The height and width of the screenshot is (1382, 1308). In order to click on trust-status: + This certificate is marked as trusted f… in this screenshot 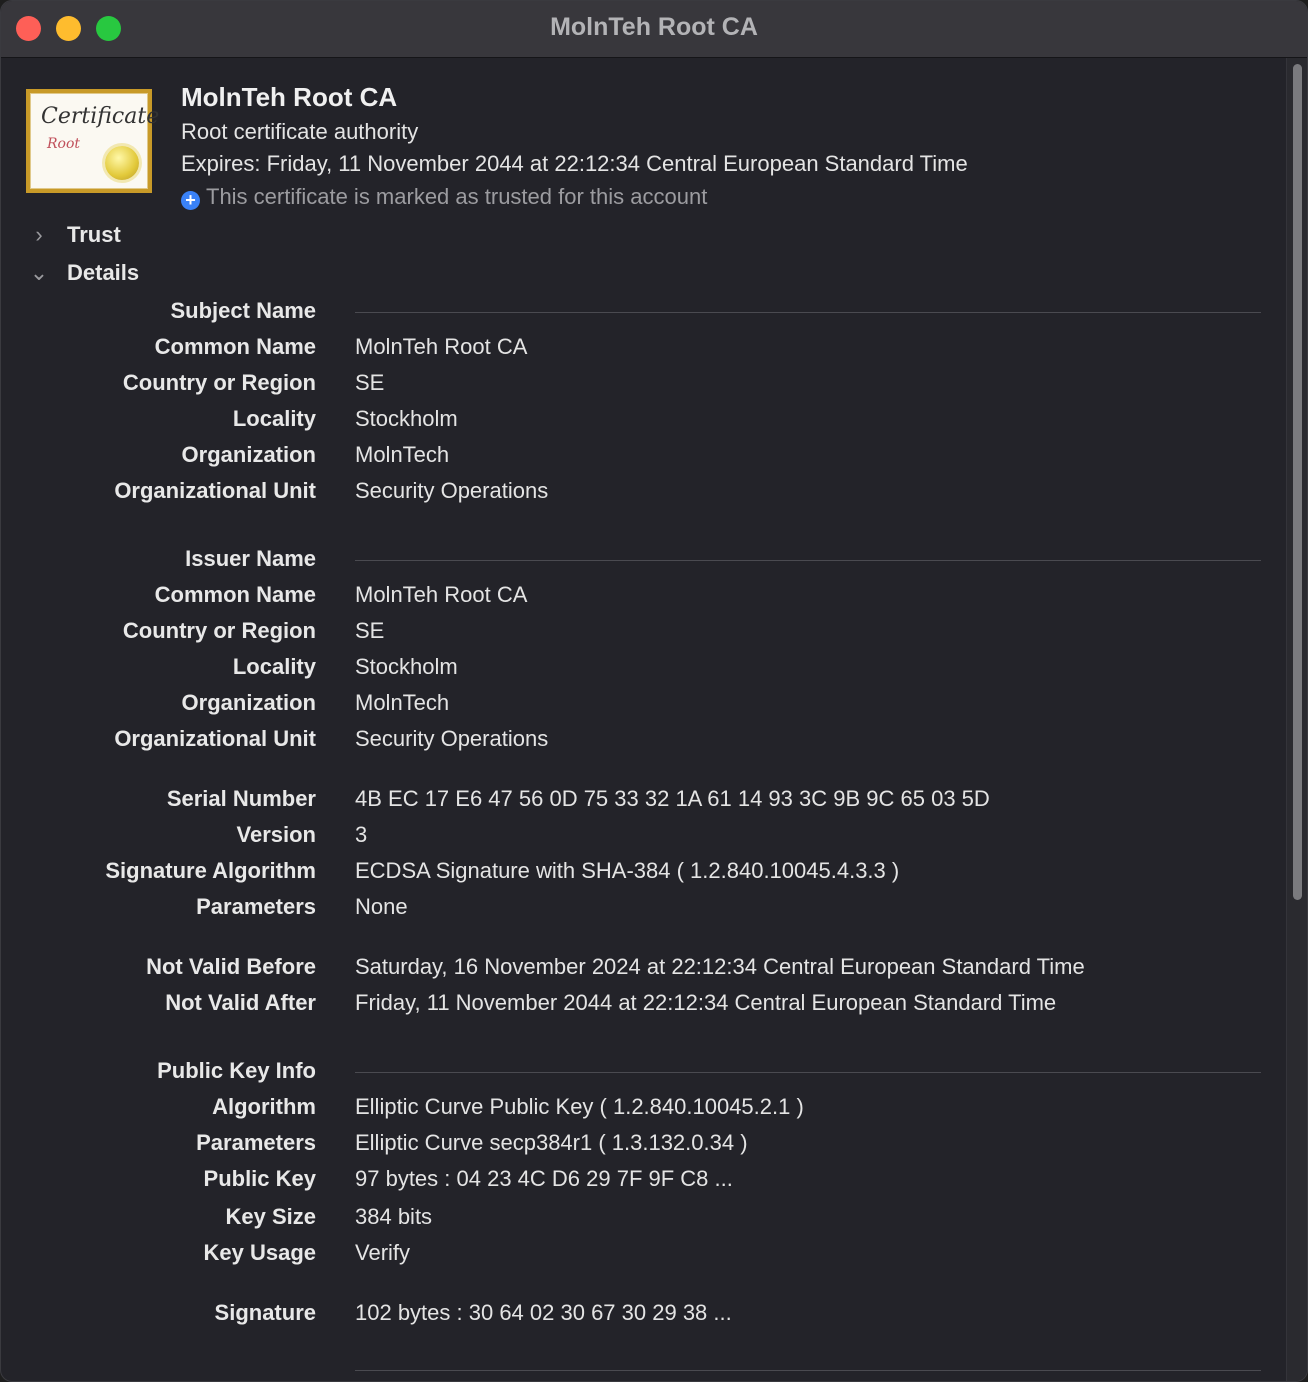, I will do `click(444, 197)`.